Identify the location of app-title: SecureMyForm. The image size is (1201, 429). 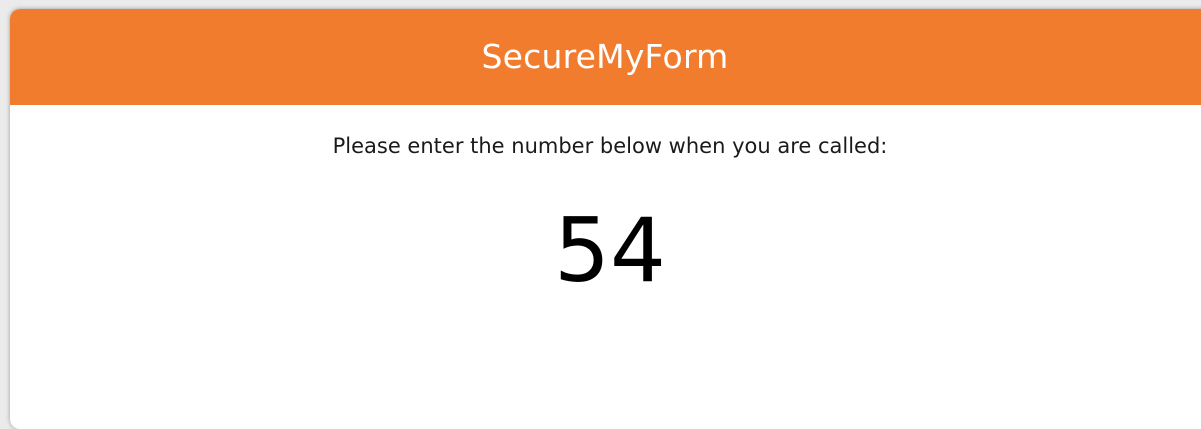
(605, 56).